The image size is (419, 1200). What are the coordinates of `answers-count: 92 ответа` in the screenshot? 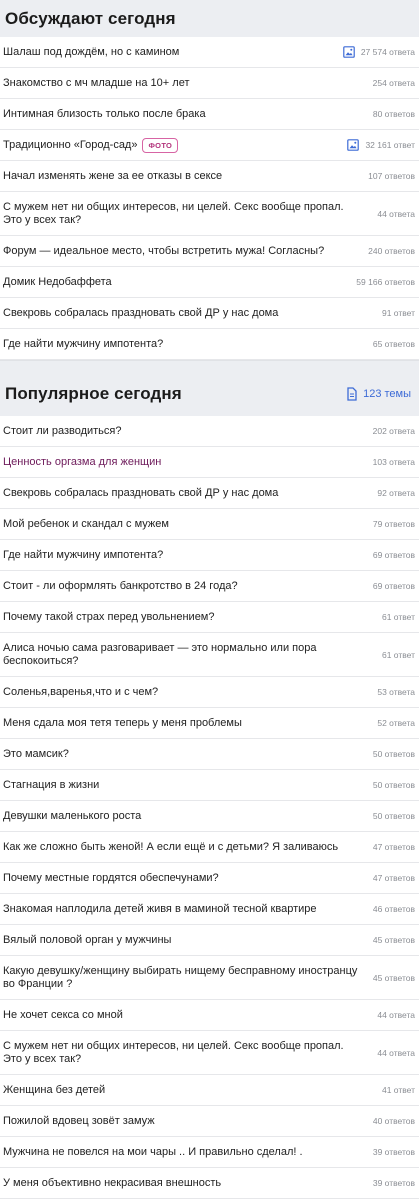 It's located at (396, 493).